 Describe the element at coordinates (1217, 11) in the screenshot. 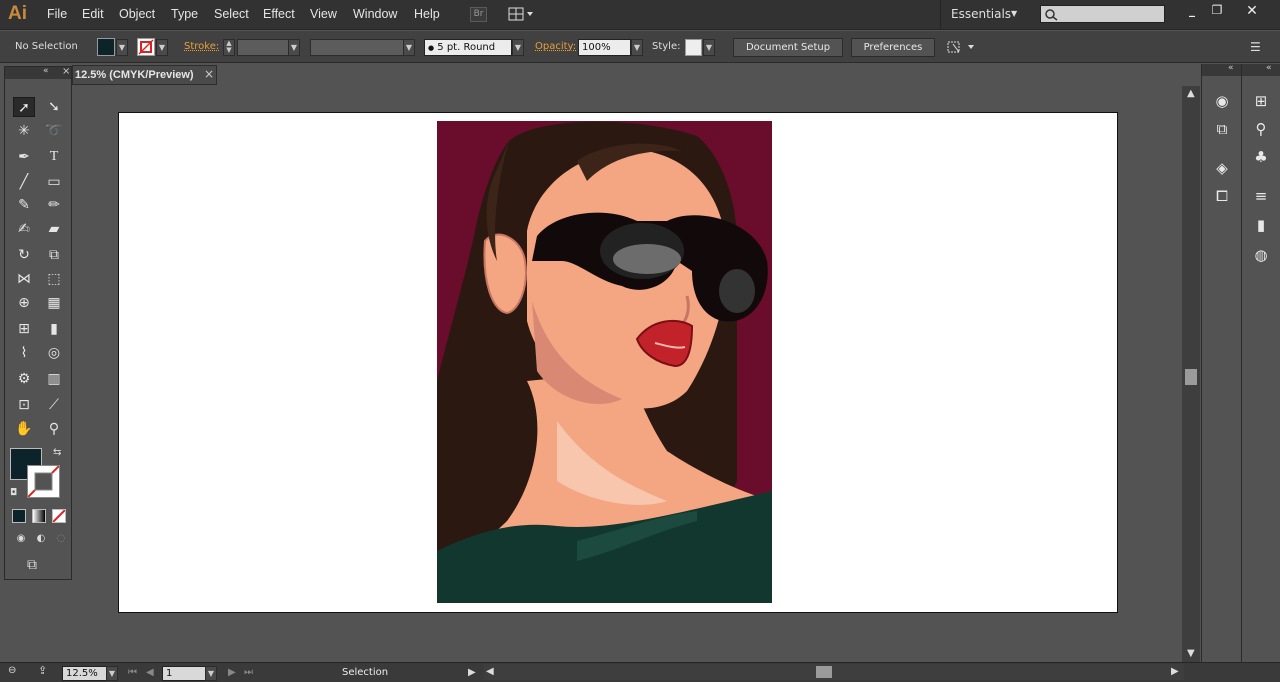

I see `restore-button: ❐` at that location.